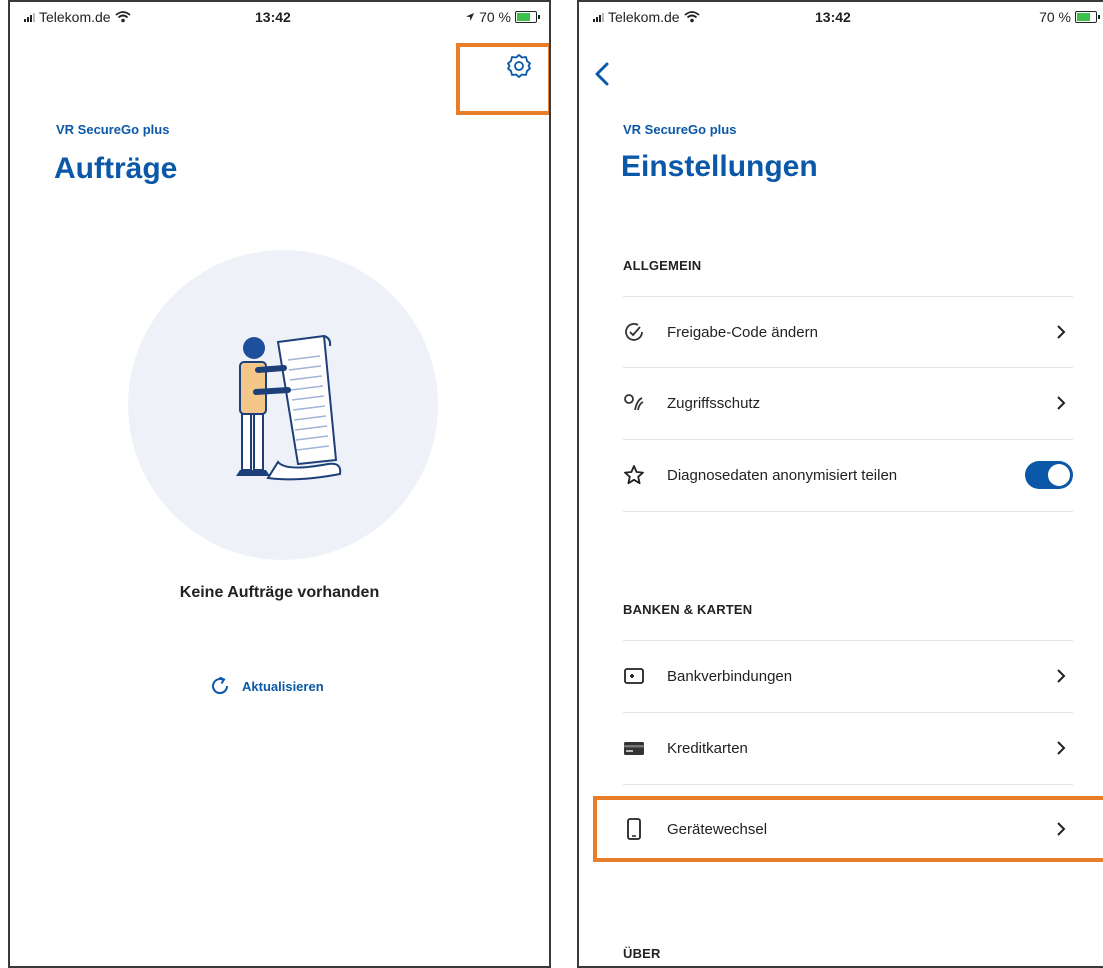  Describe the element at coordinates (848, 332) in the screenshot. I see `settings-row-change-approval-code: Freigabe-Code ändern` at that location.